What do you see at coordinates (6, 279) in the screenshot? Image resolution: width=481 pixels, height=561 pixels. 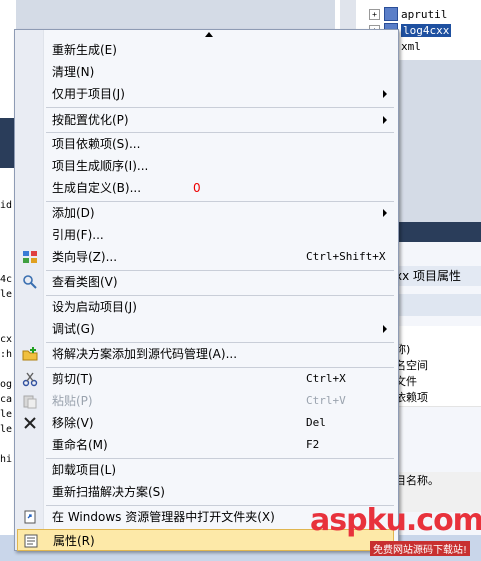 I see `code-fragment: 4c` at bounding box center [6, 279].